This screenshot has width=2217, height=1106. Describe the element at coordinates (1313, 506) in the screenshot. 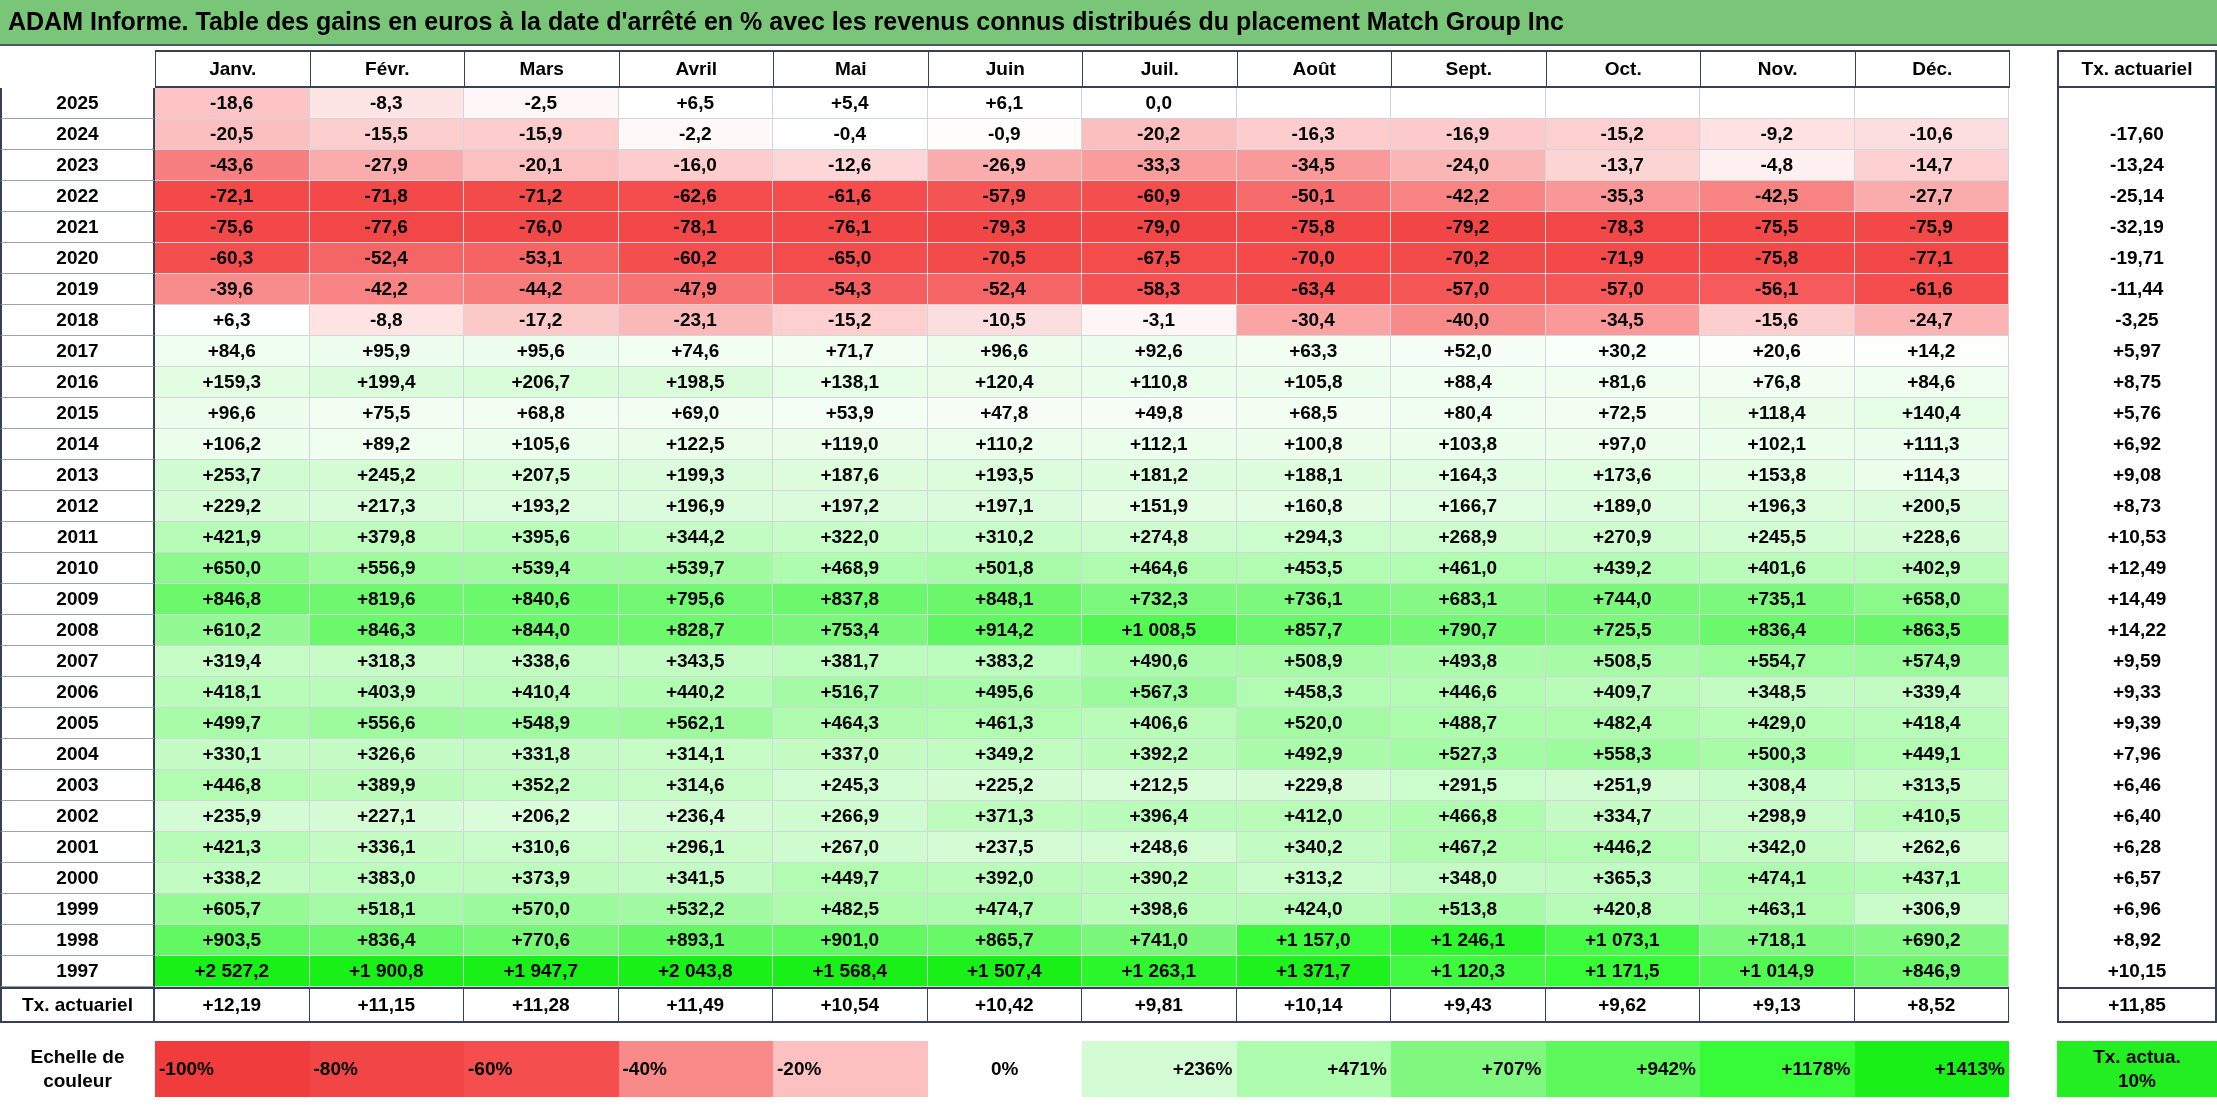

I see `table-cell: +160,8` at that location.